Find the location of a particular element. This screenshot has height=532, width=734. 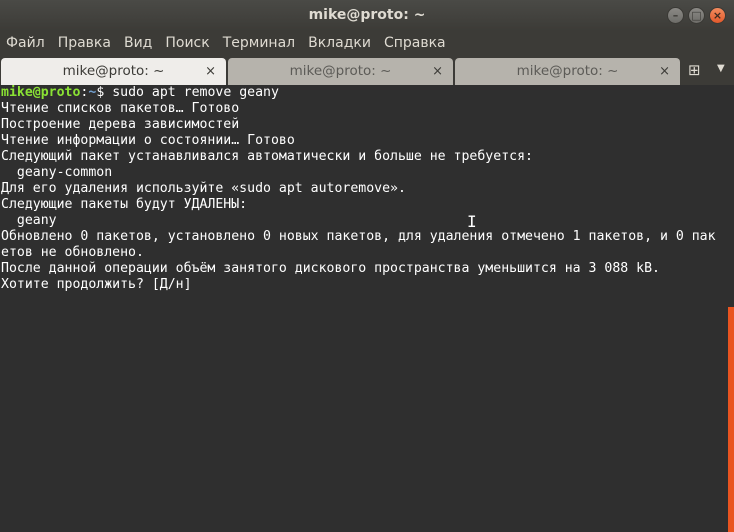

menu-tabs: Вкладки is located at coordinates (339, 43).